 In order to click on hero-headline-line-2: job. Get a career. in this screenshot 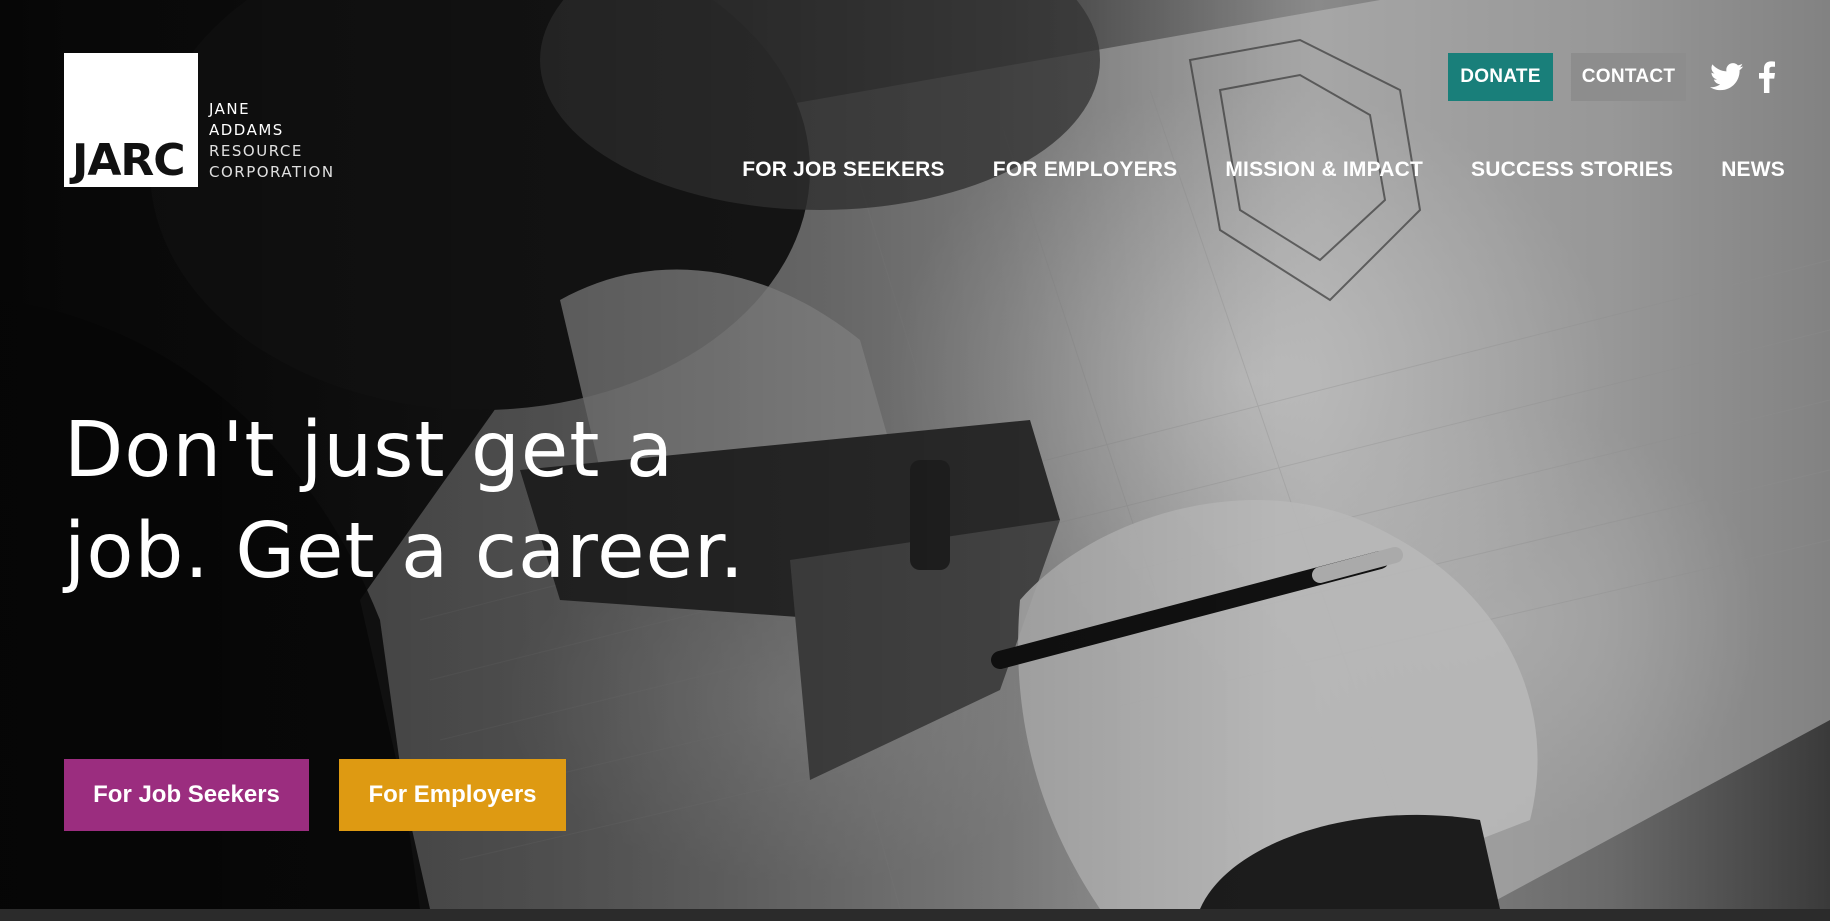, I will do `click(404, 551)`.